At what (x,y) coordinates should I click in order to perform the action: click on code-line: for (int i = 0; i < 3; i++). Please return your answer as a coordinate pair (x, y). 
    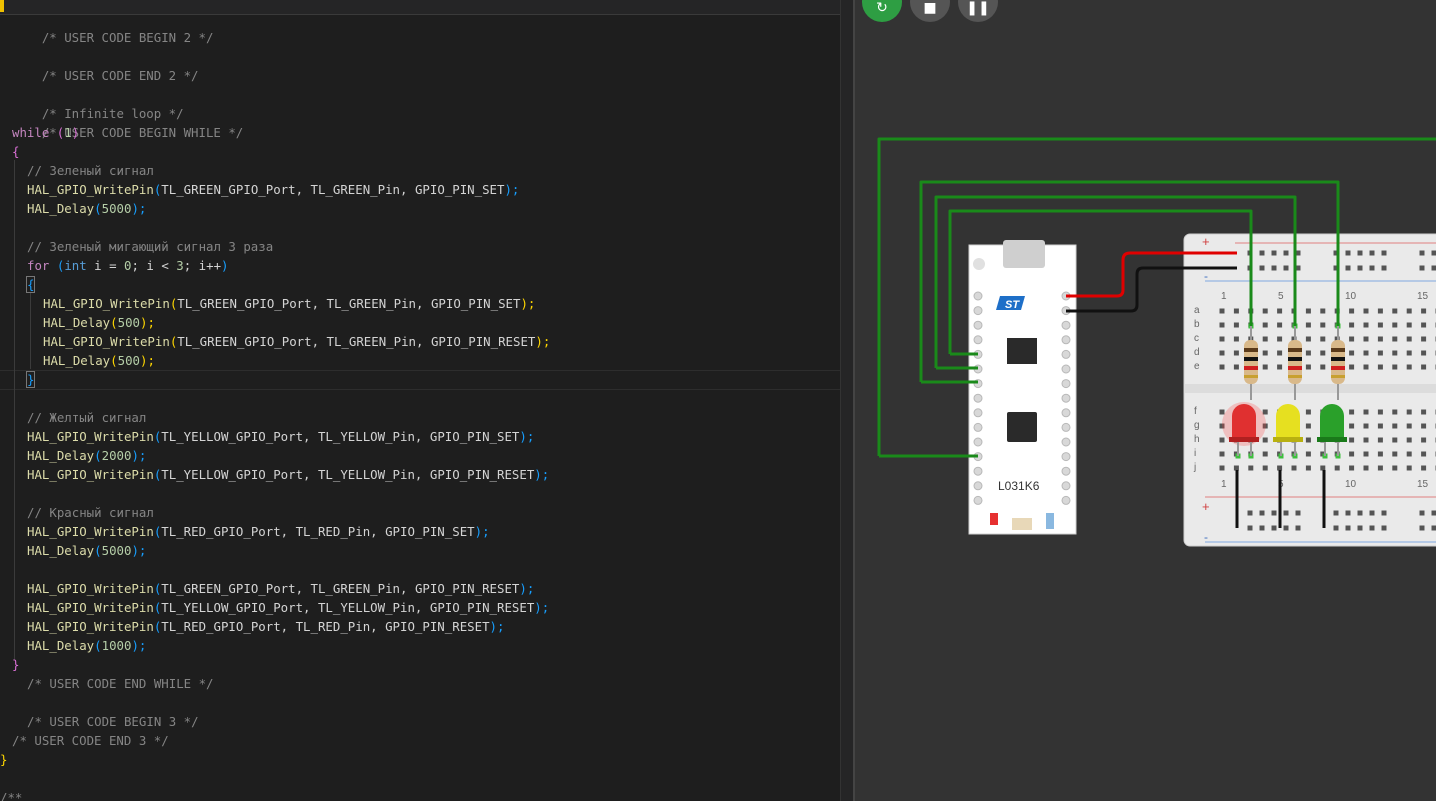
    Looking at the image, I should click on (128, 265).